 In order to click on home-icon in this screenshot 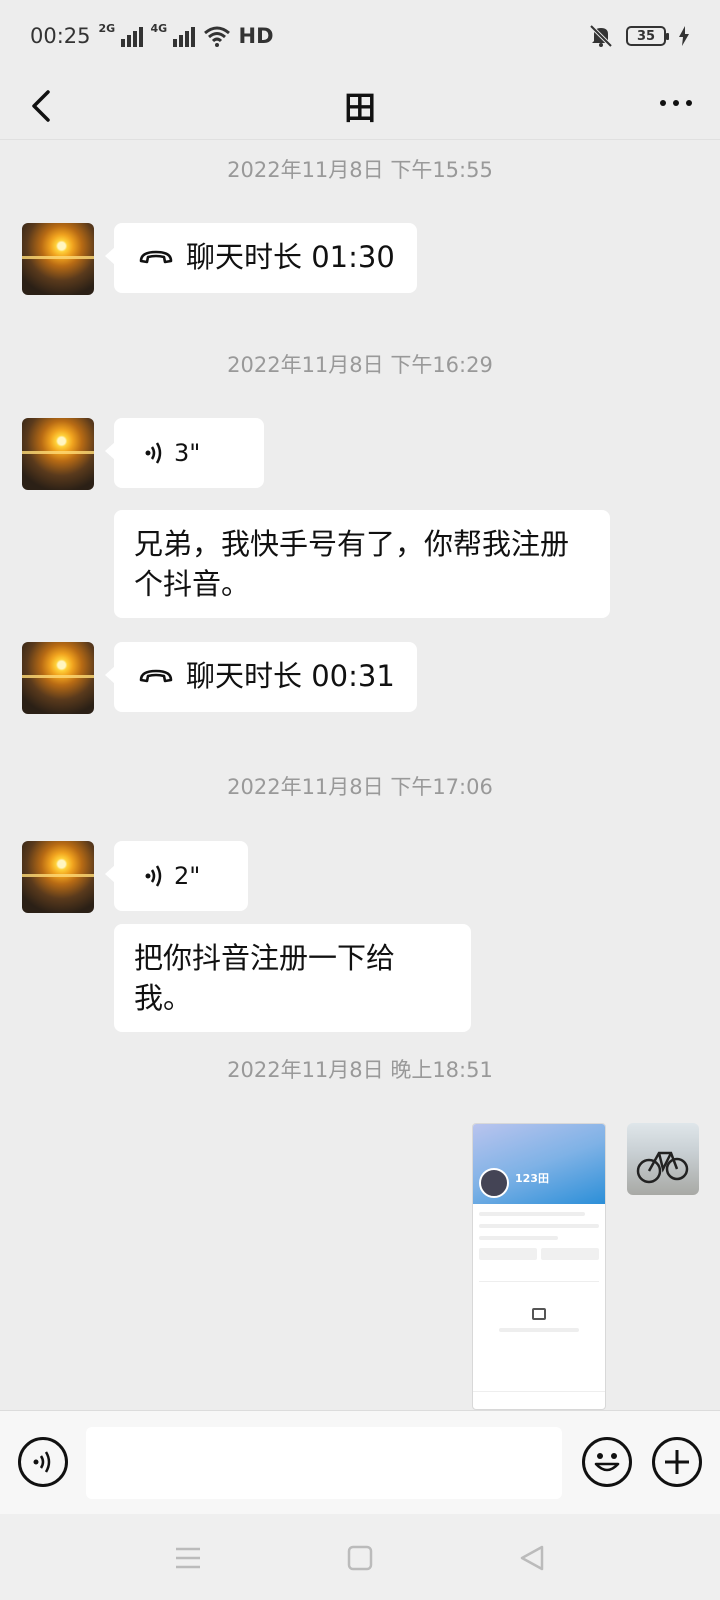, I will do `click(360, 1558)`.